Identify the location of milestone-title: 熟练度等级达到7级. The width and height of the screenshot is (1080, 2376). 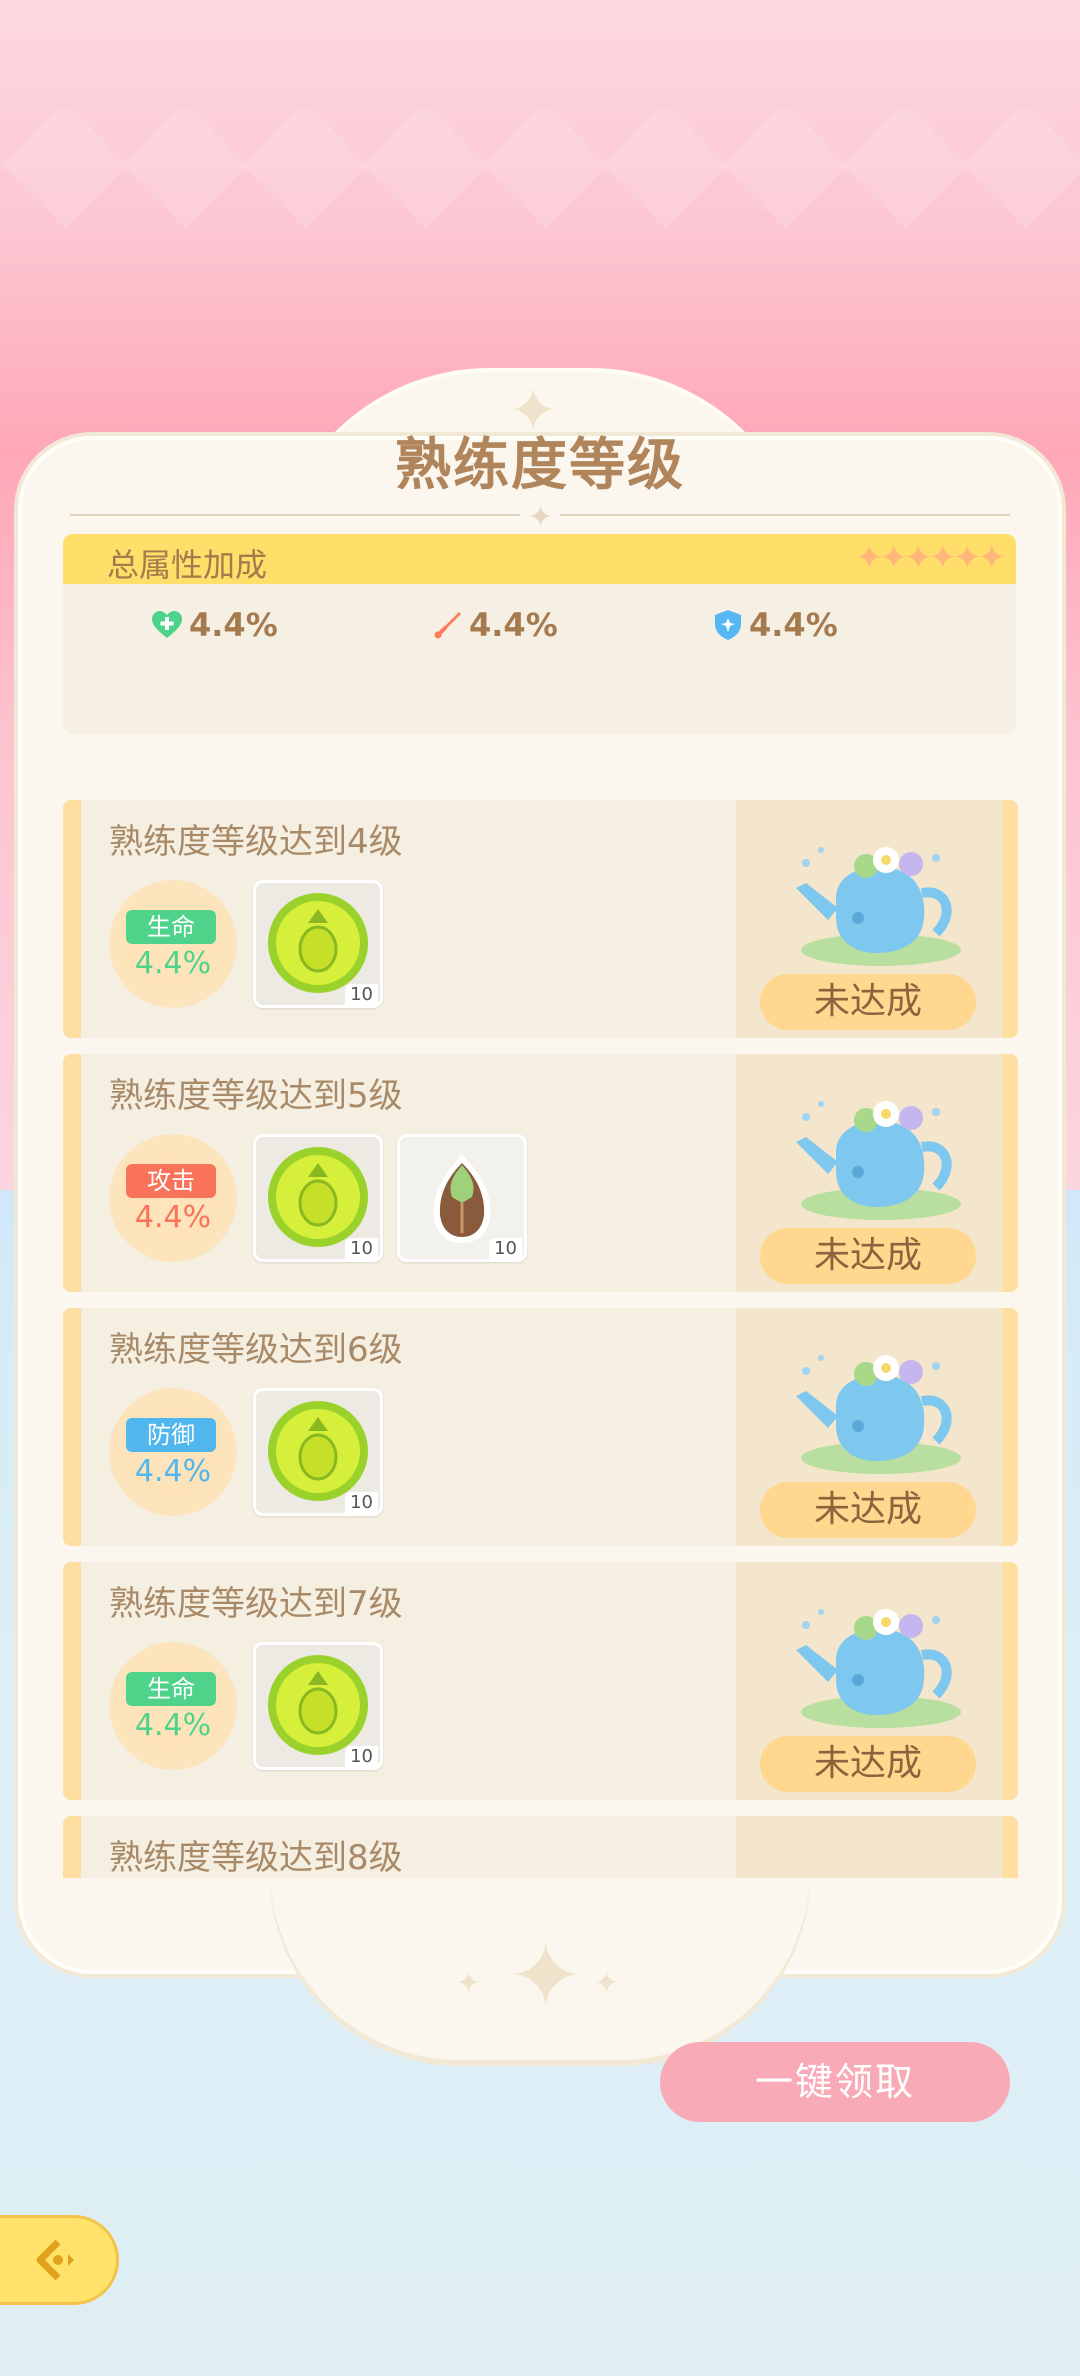
(256, 1604).